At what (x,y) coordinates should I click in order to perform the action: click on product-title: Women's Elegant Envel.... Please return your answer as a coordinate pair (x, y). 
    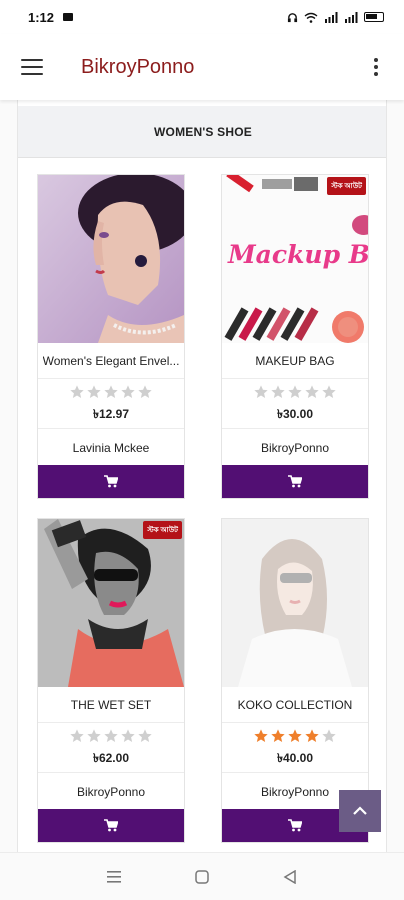
    Looking at the image, I should click on (111, 361).